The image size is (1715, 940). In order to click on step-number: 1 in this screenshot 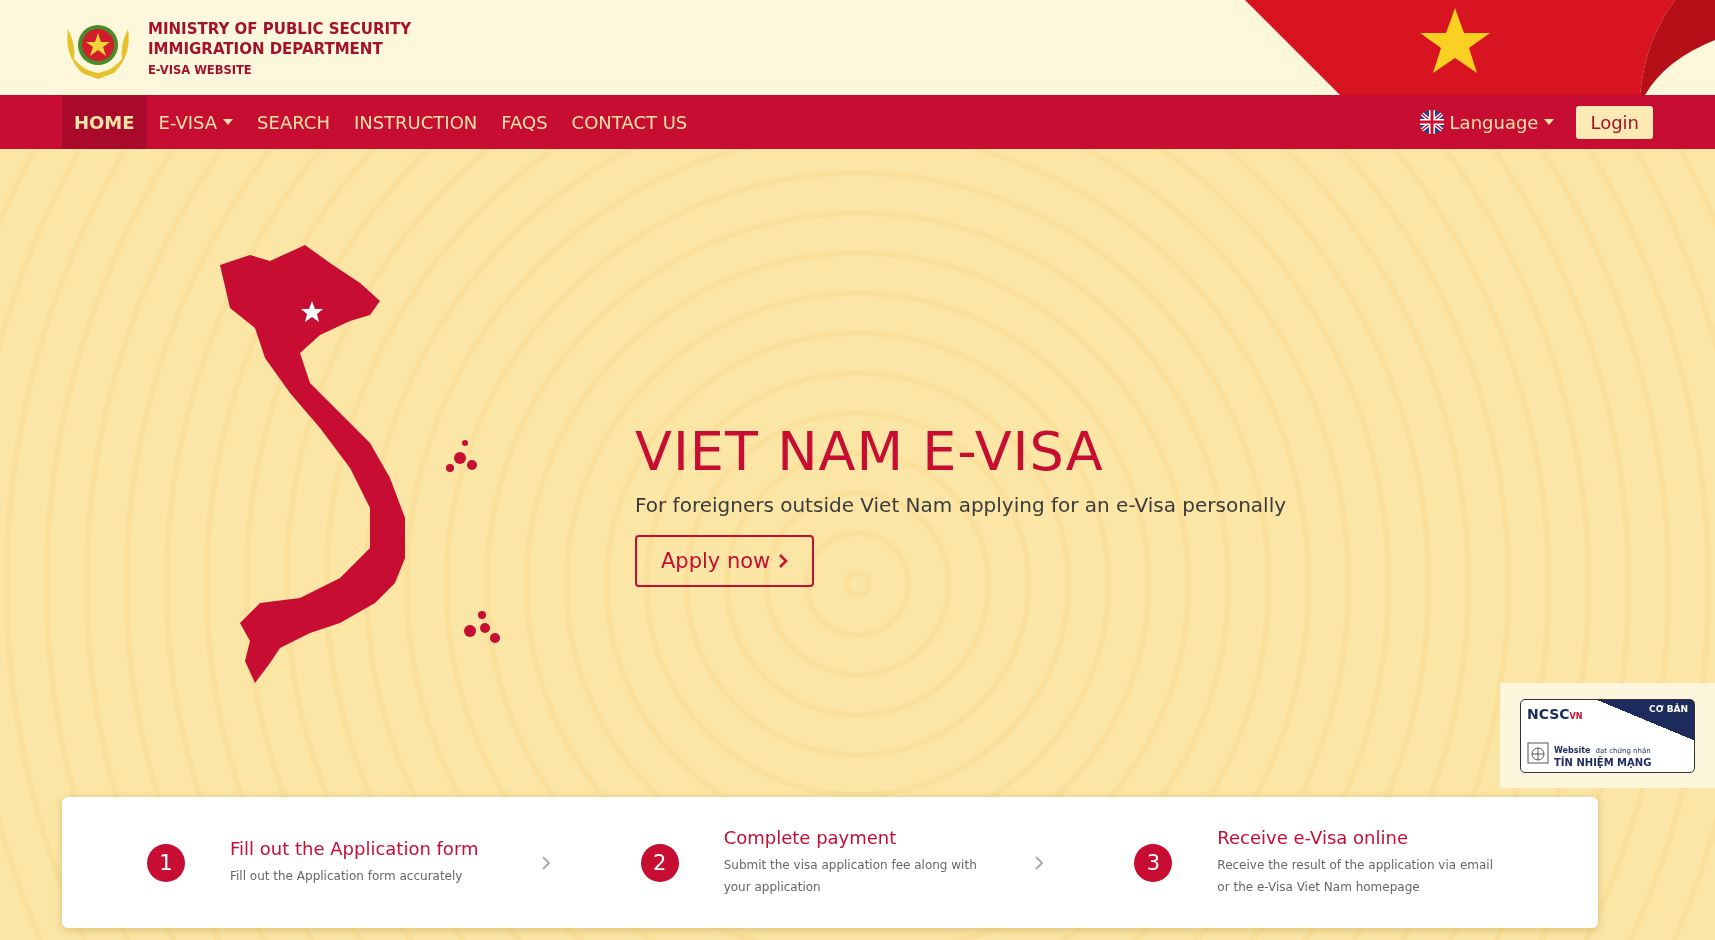, I will do `click(166, 862)`.